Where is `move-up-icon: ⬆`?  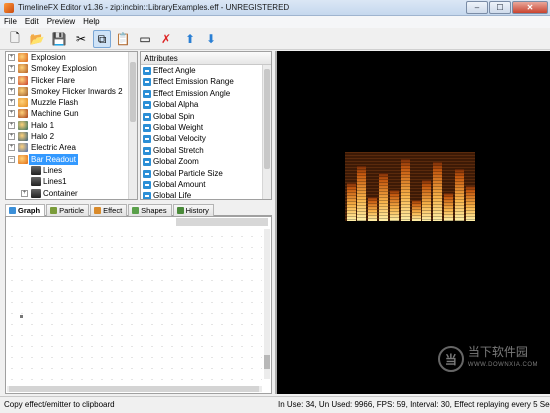 move-up-icon: ⬆ is located at coordinates (190, 39).